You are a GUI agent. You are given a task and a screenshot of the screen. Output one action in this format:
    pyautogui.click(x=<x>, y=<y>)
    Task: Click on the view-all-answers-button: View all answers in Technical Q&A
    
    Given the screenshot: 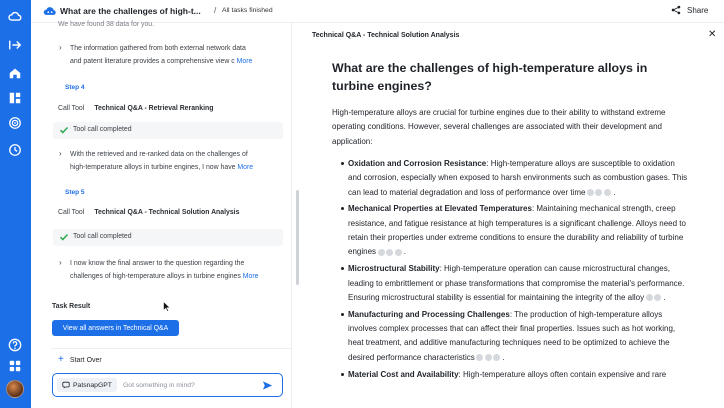 What is the action you would take?
    pyautogui.click(x=115, y=328)
    